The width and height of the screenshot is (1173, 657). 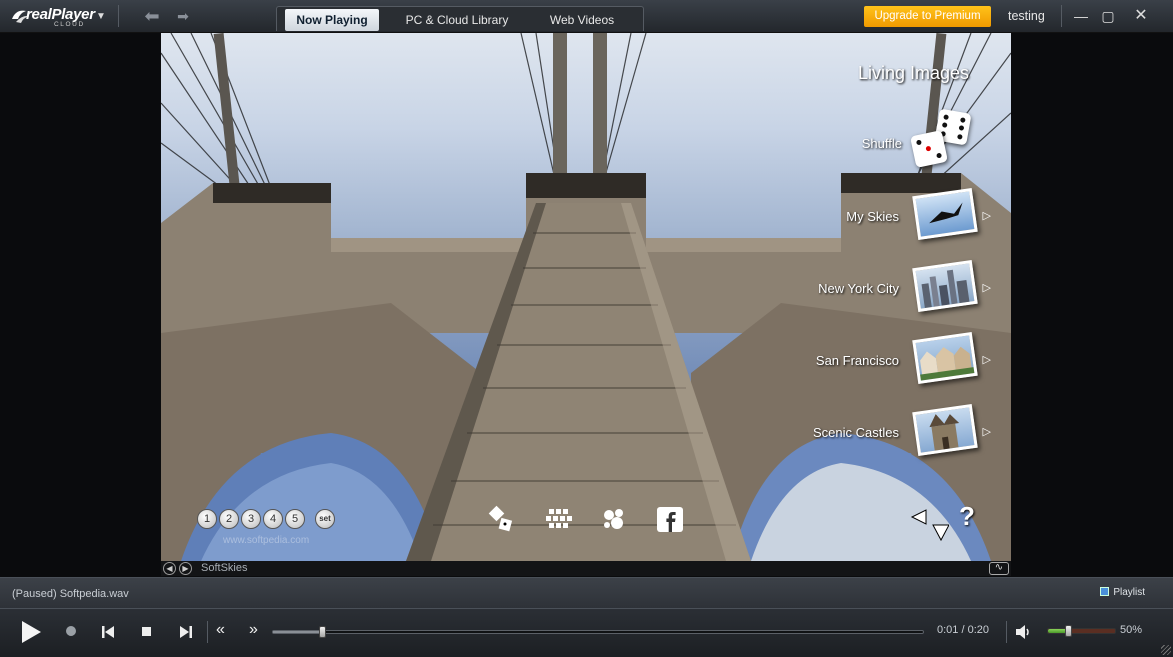 I want to click on city-skyline-thumbnail-icon, so click(x=945, y=286).